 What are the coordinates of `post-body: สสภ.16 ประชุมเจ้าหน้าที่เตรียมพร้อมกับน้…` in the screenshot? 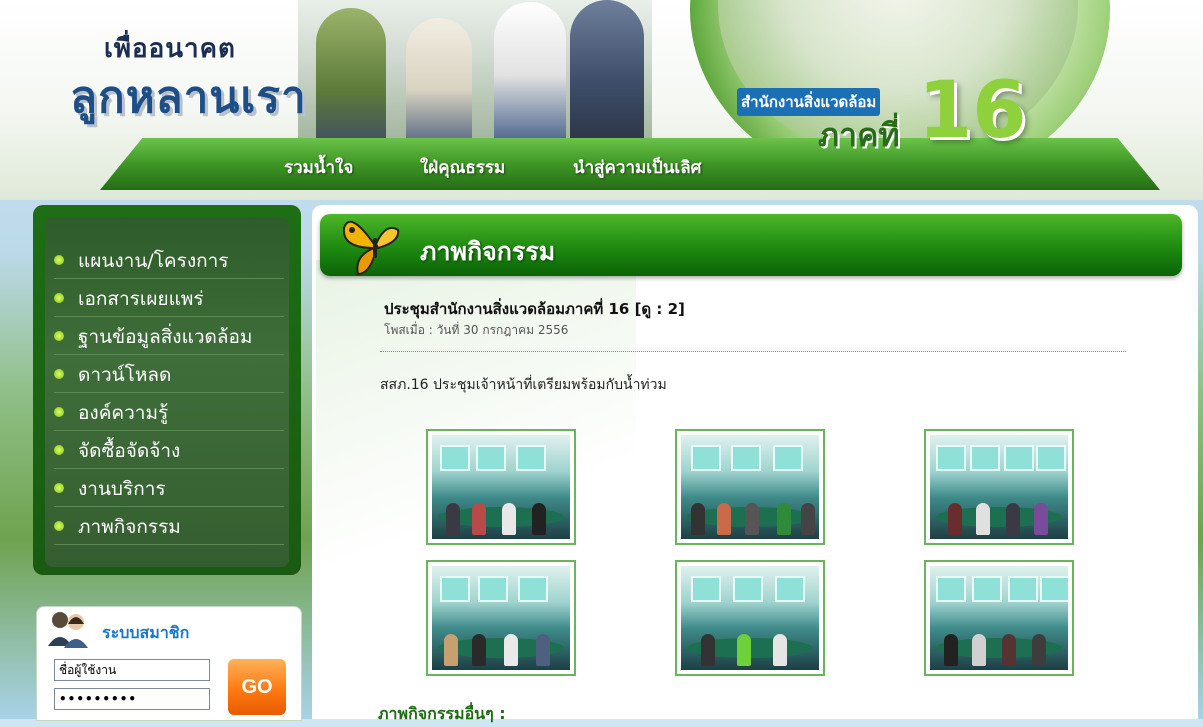 It's located at (523, 385).